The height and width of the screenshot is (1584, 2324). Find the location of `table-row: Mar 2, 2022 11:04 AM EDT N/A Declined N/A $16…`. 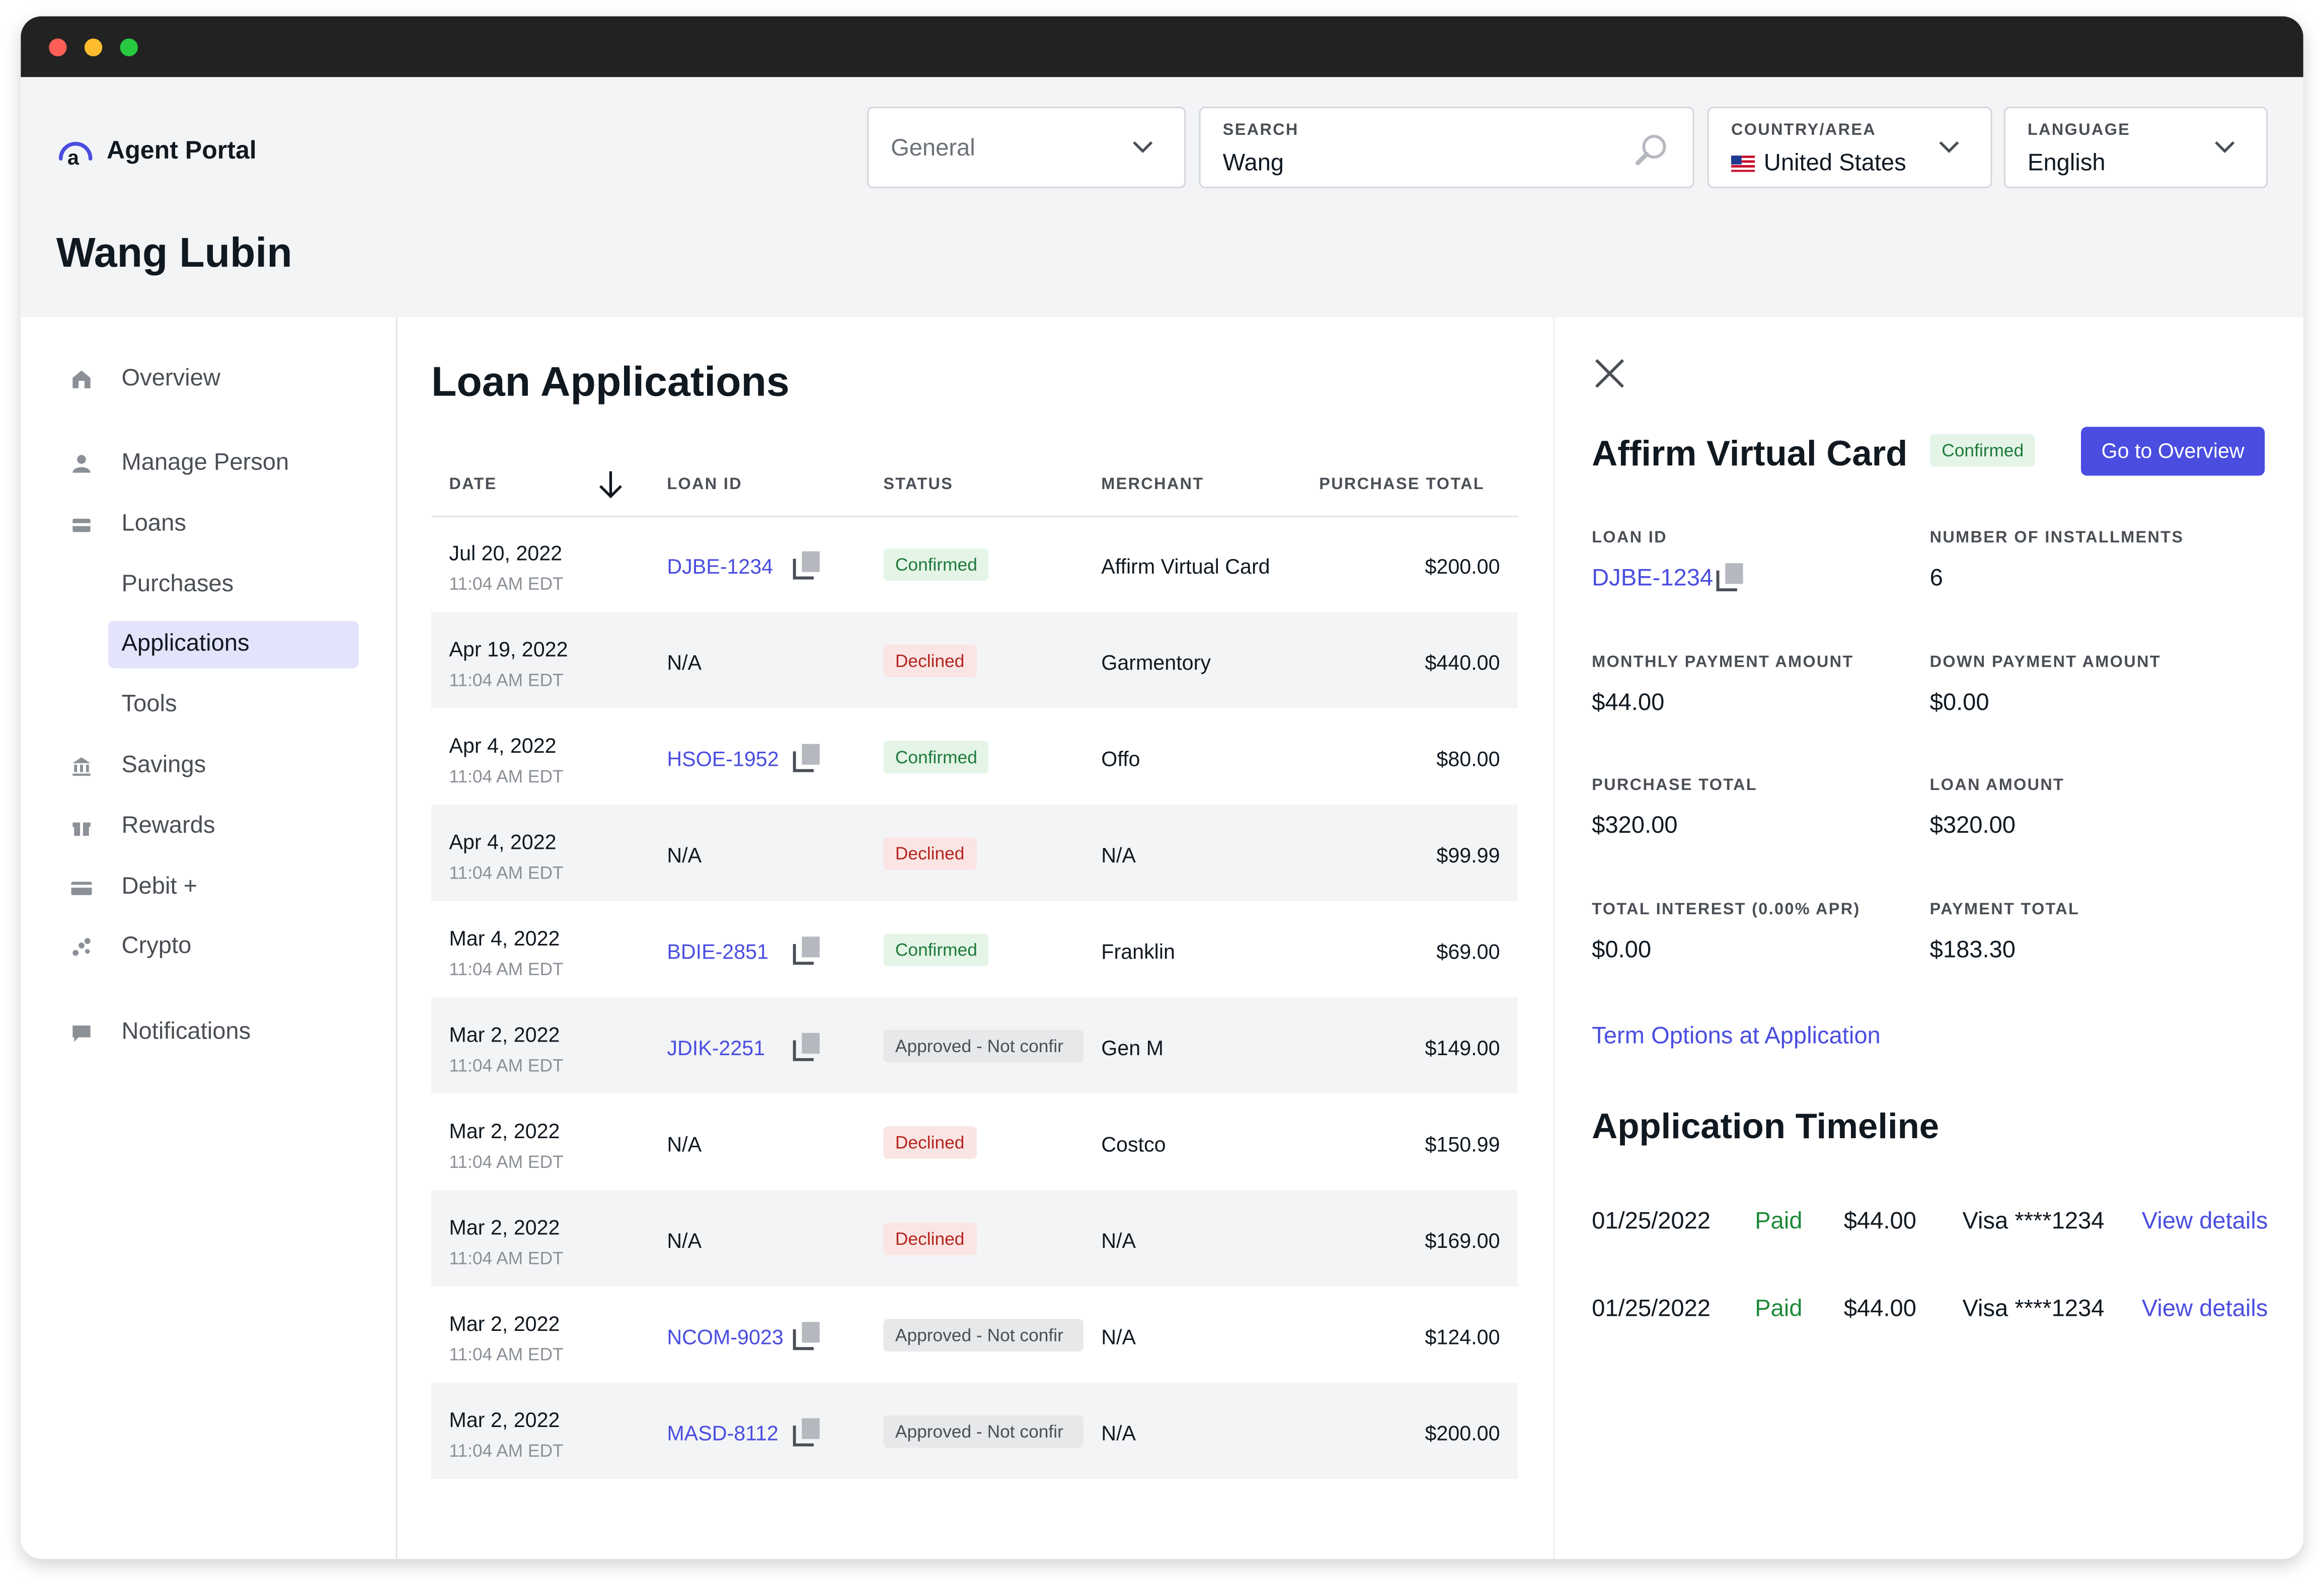

table-row: Mar 2, 2022 11:04 AM EDT N/A Declined N/A $16… is located at coordinates (974, 1238).